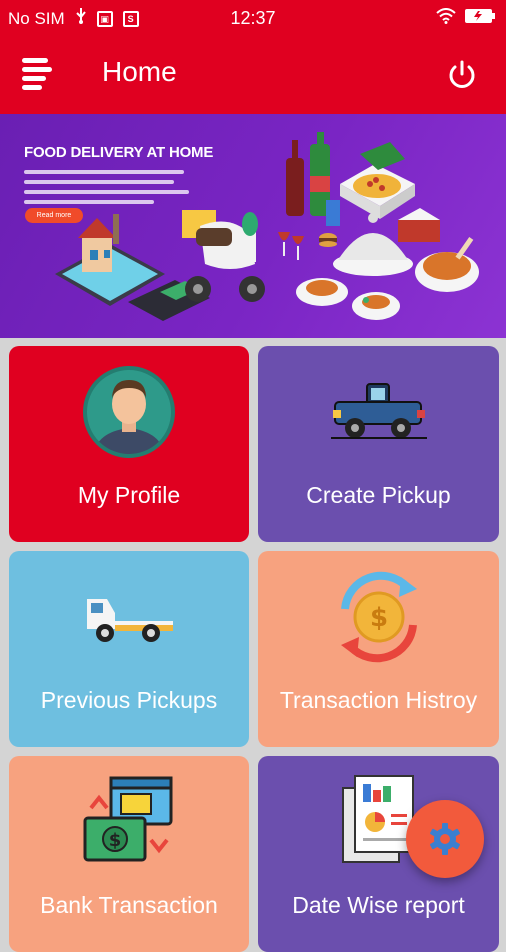 The width and height of the screenshot is (506, 952). What do you see at coordinates (378, 700) in the screenshot?
I see `tile-label: Transaction Histroy` at bounding box center [378, 700].